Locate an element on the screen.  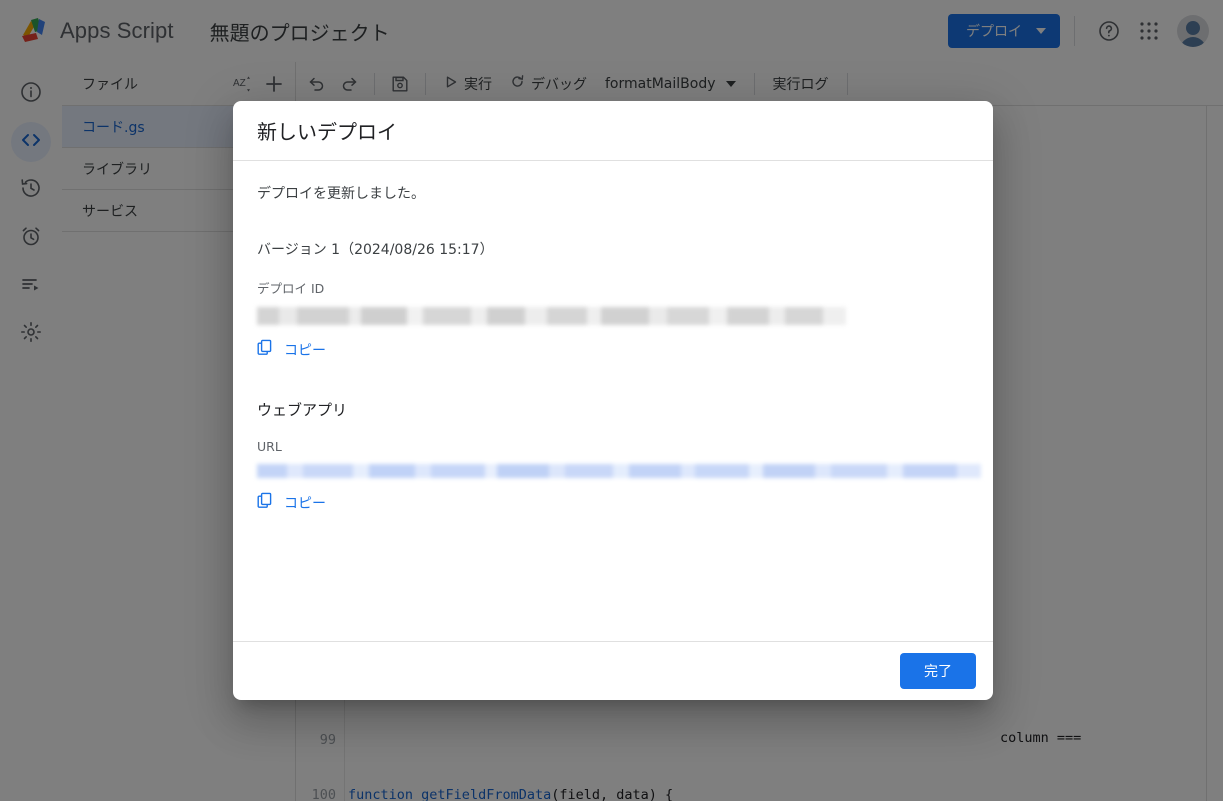
webapp-url-label: URL is located at coordinates (269, 446).